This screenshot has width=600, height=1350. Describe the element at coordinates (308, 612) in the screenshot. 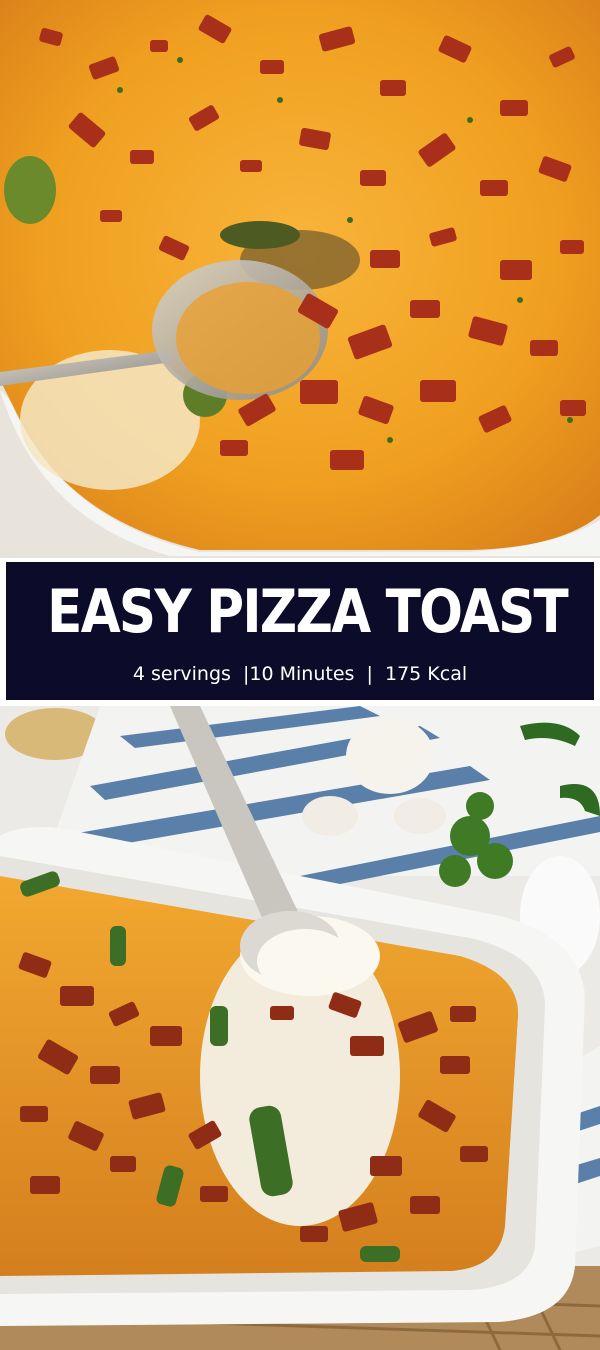

I see `recipe-title: EASY PIZZA TOAST` at that location.